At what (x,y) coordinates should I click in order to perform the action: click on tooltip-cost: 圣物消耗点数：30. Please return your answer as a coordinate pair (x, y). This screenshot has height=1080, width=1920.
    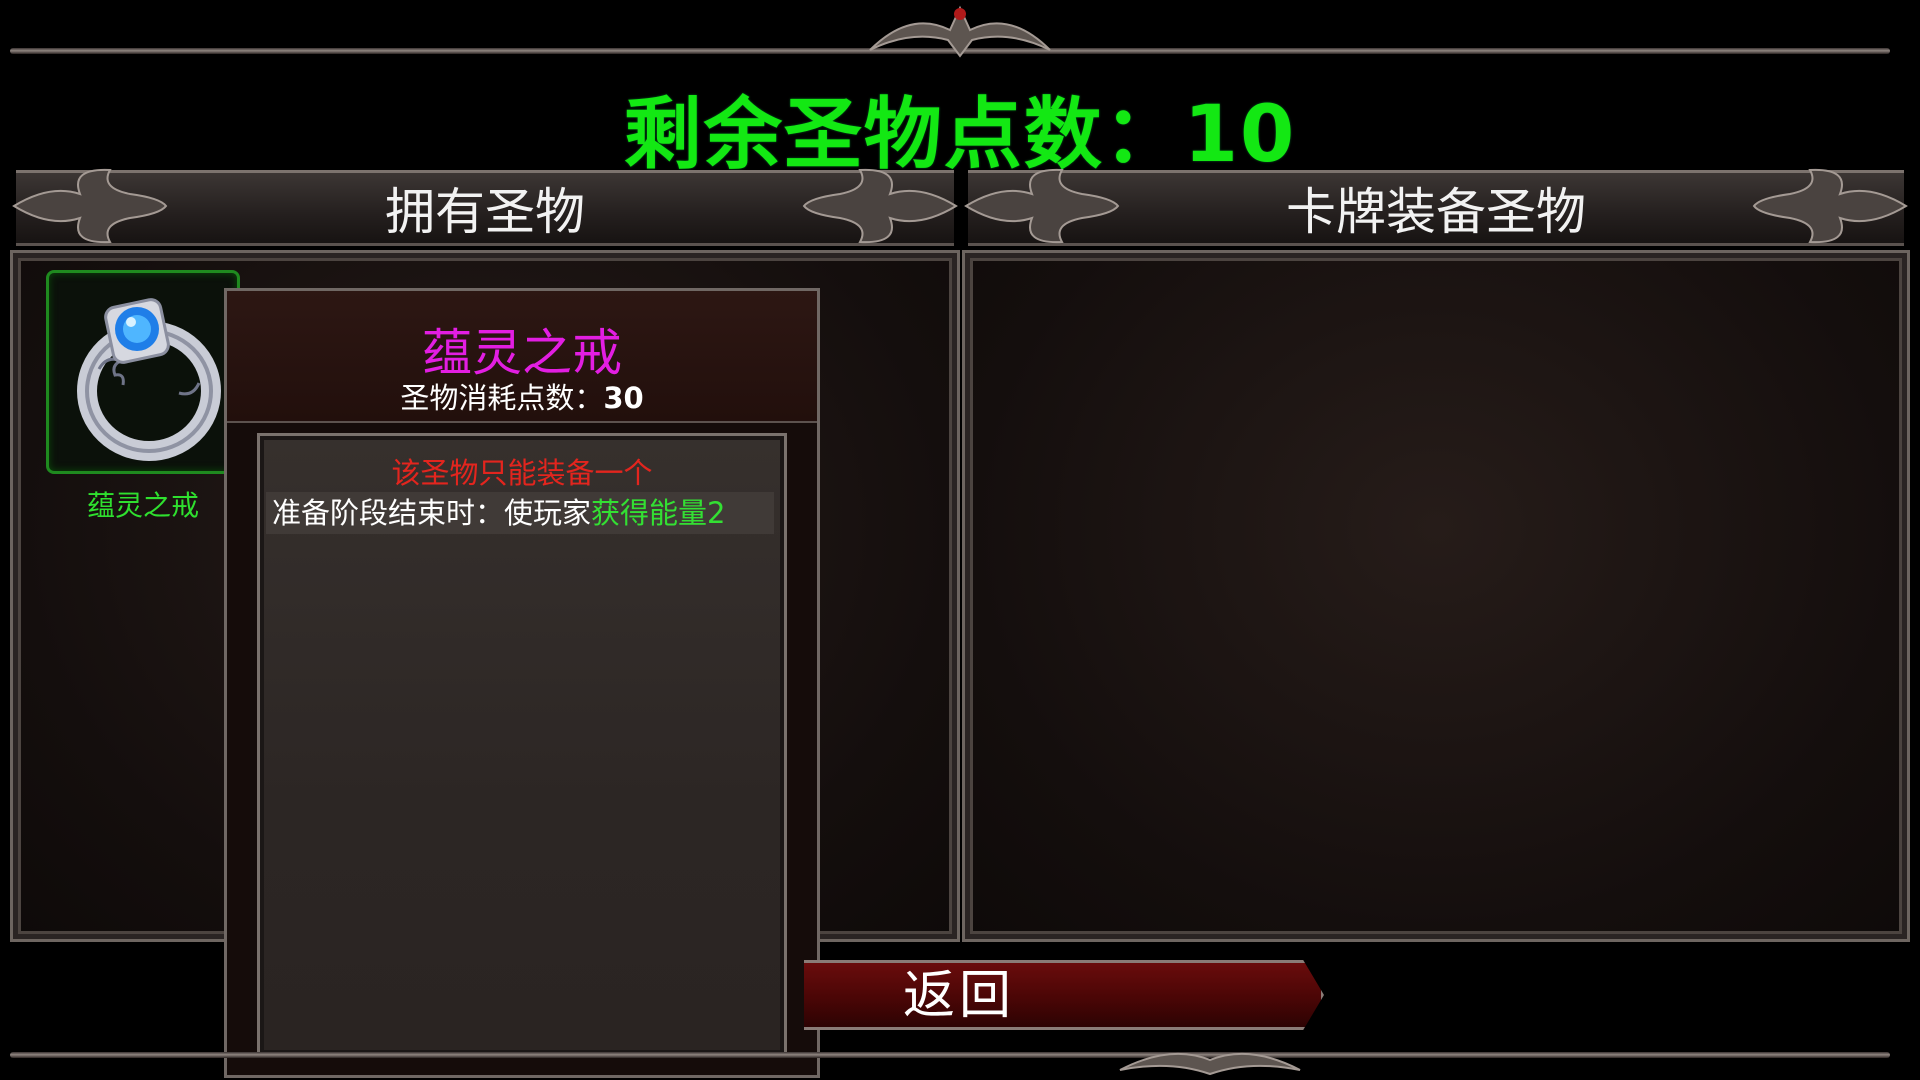
    Looking at the image, I should click on (522, 396).